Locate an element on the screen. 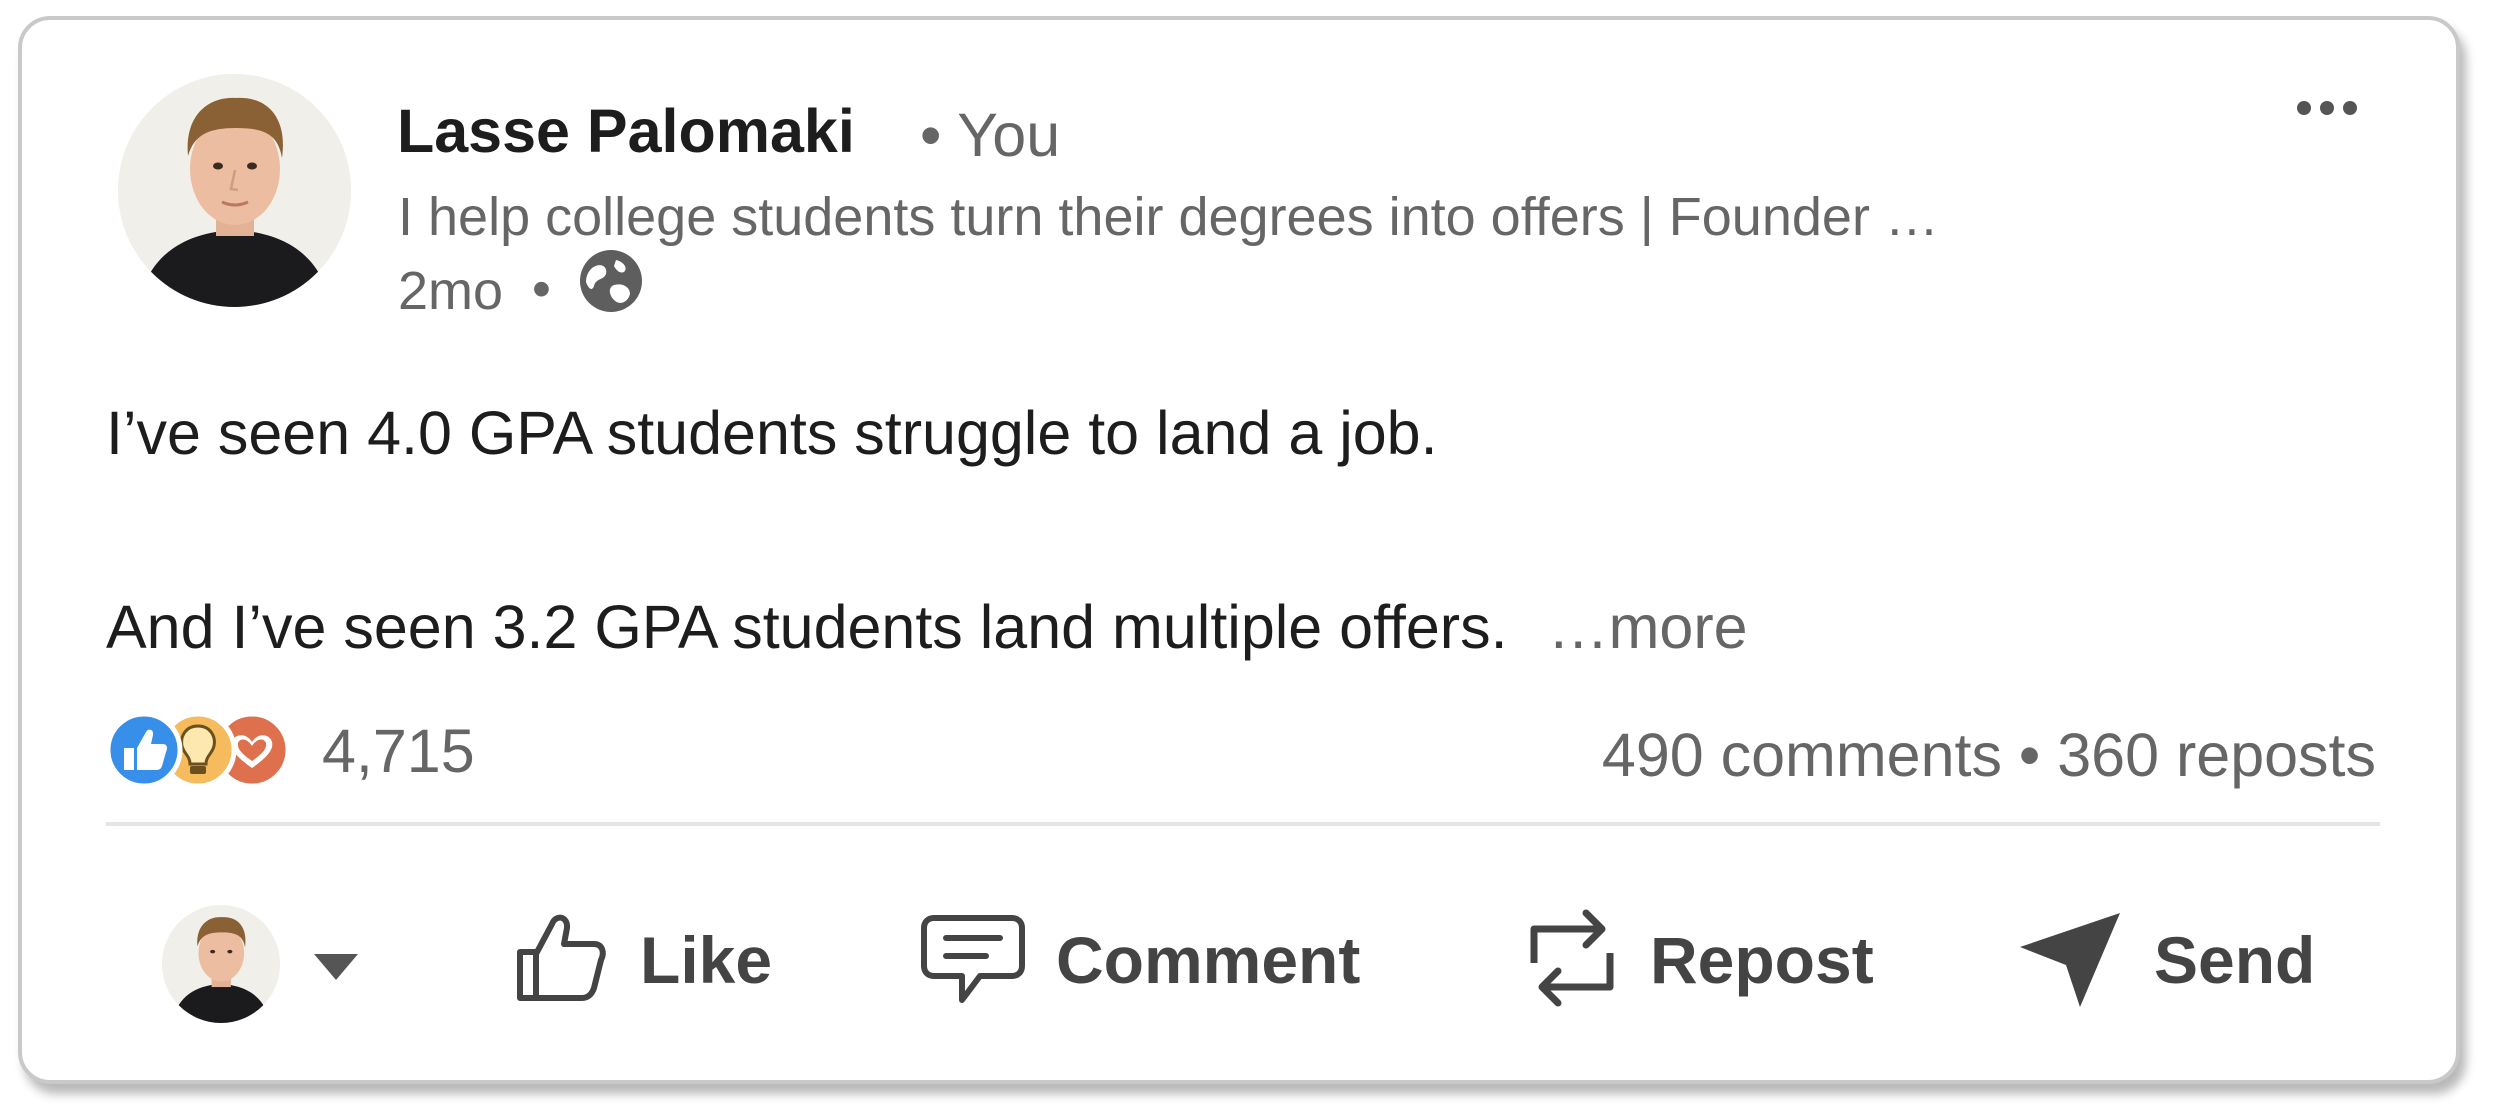 The image size is (2500, 1117). comment-button: Comment is located at coordinates (1139, 960).